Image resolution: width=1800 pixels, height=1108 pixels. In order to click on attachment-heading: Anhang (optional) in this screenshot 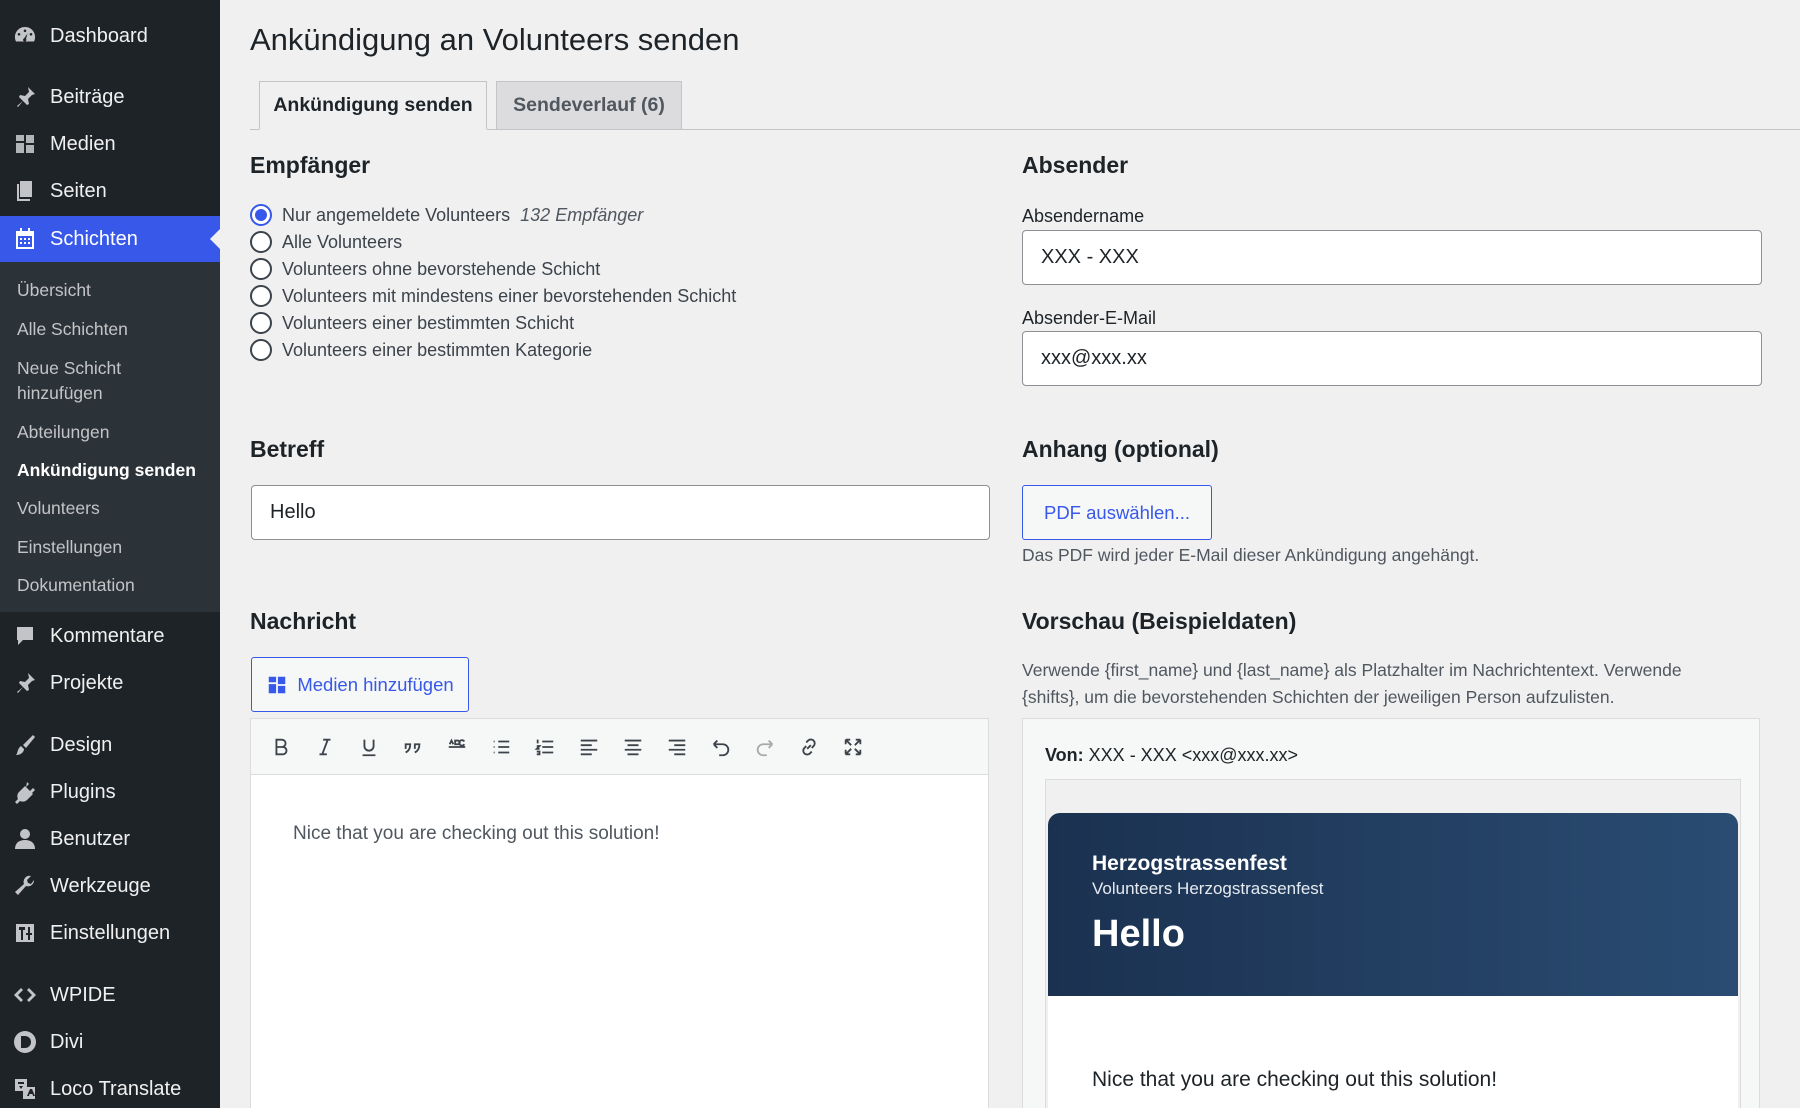, I will do `click(1120, 449)`.